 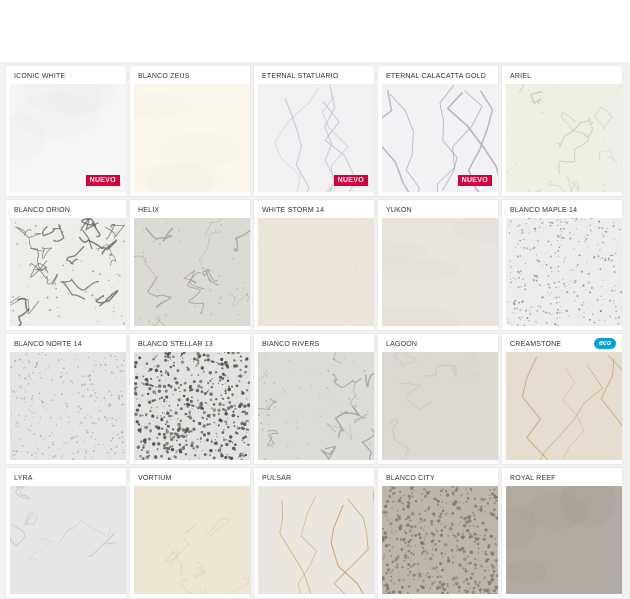 What do you see at coordinates (544, 210) in the screenshot?
I see `color-name: BLANCO MAPLE 14` at bounding box center [544, 210].